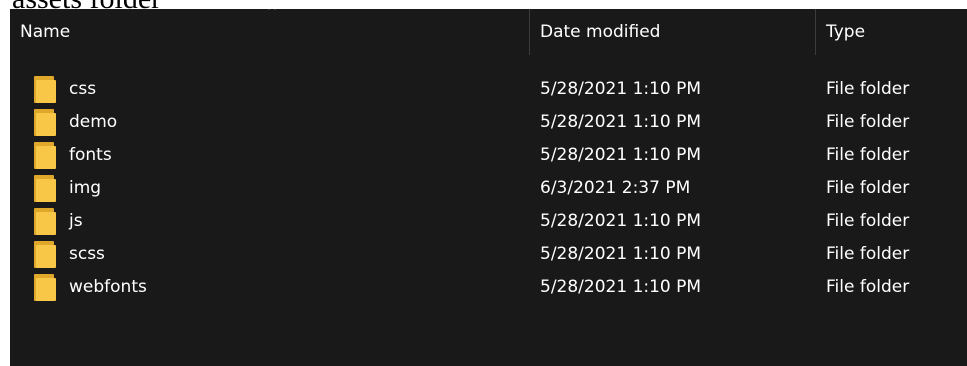 The width and height of the screenshot is (967, 366). Describe the element at coordinates (85, 188) in the screenshot. I see `file-name: img` at that location.